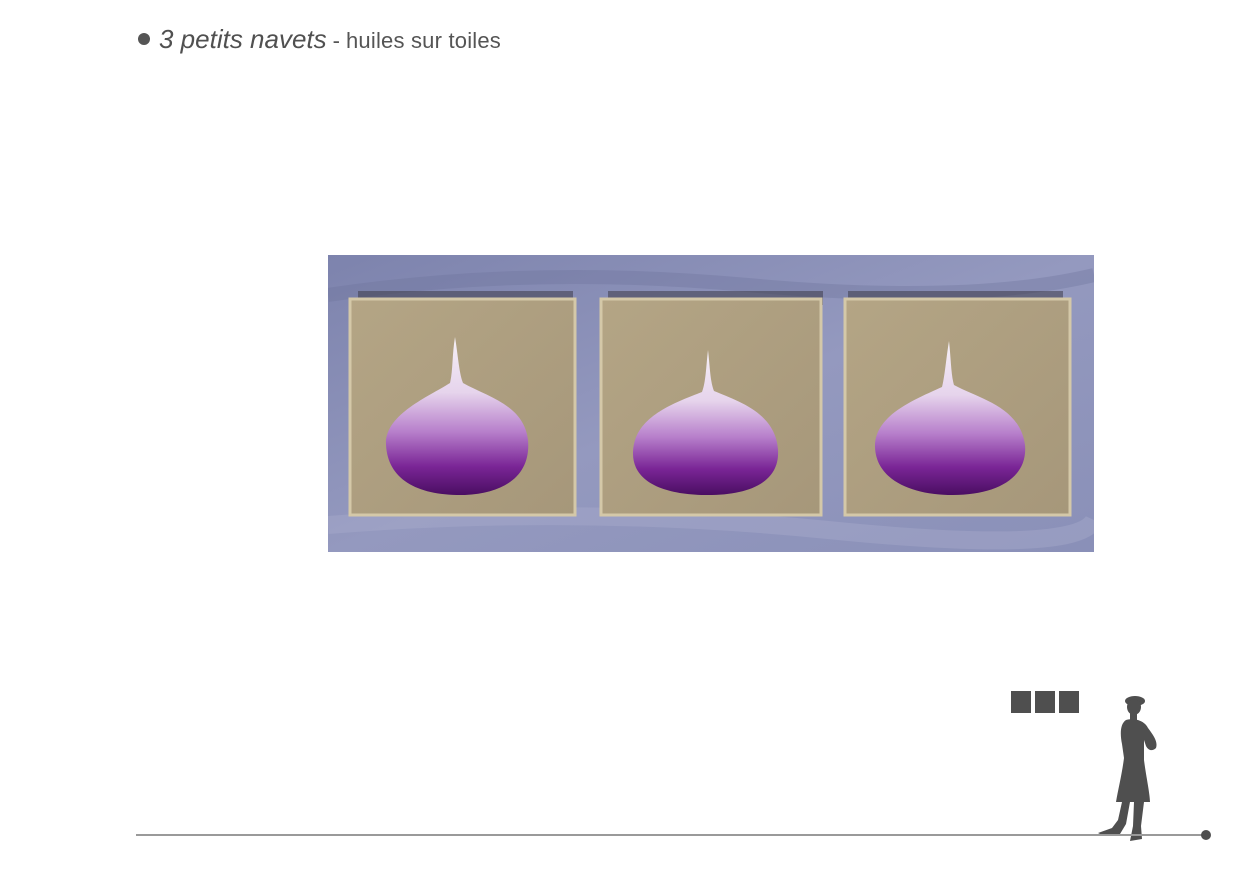  What do you see at coordinates (243, 39) in the screenshot?
I see `title-main: 3 petits navets` at bounding box center [243, 39].